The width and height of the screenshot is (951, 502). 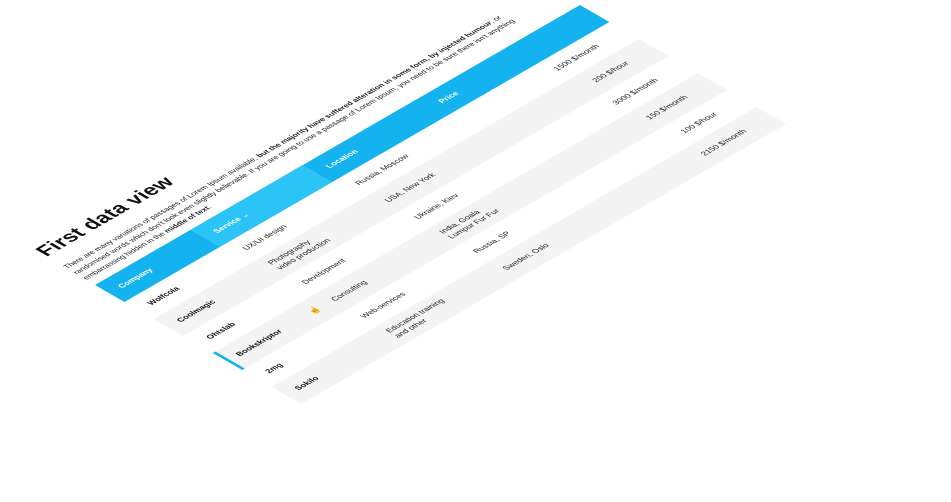 I want to click on column-header-location-label: Location, so click(x=342, y=159).